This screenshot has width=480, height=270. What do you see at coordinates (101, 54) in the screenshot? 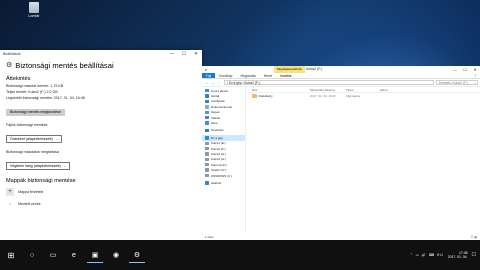
I see `settings-titlebar: Beállítások — ☐ ✕` at bounding box center [101, 54].